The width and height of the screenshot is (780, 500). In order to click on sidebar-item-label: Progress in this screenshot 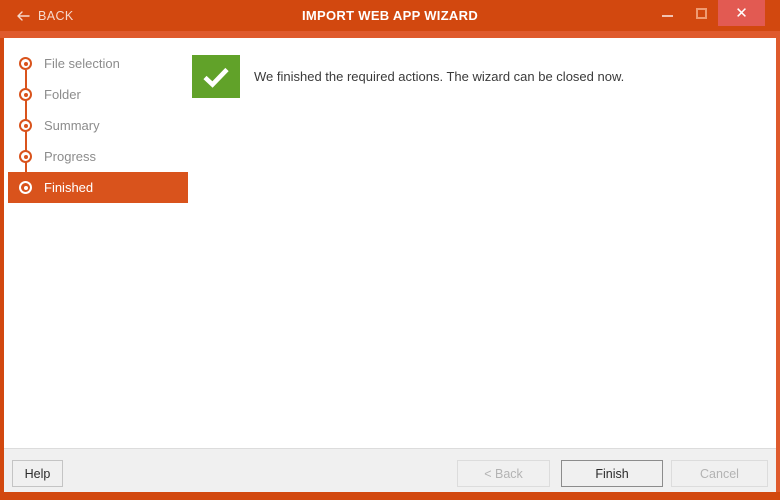, I will do `click(70, 156)`.